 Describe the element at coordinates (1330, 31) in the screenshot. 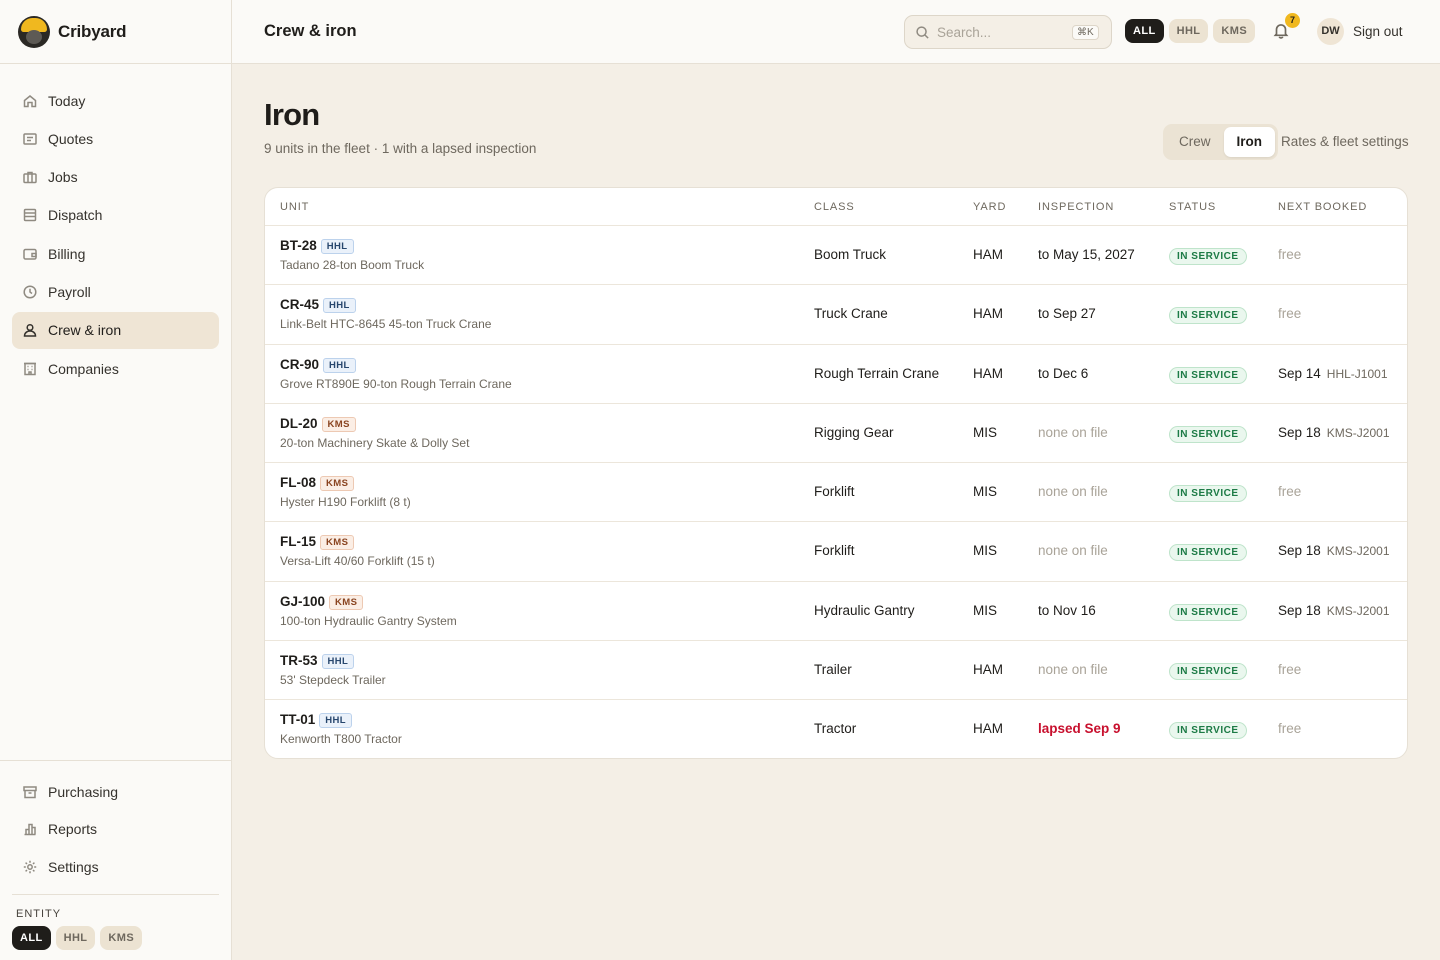

I see `user-avatar: DW` at that location.